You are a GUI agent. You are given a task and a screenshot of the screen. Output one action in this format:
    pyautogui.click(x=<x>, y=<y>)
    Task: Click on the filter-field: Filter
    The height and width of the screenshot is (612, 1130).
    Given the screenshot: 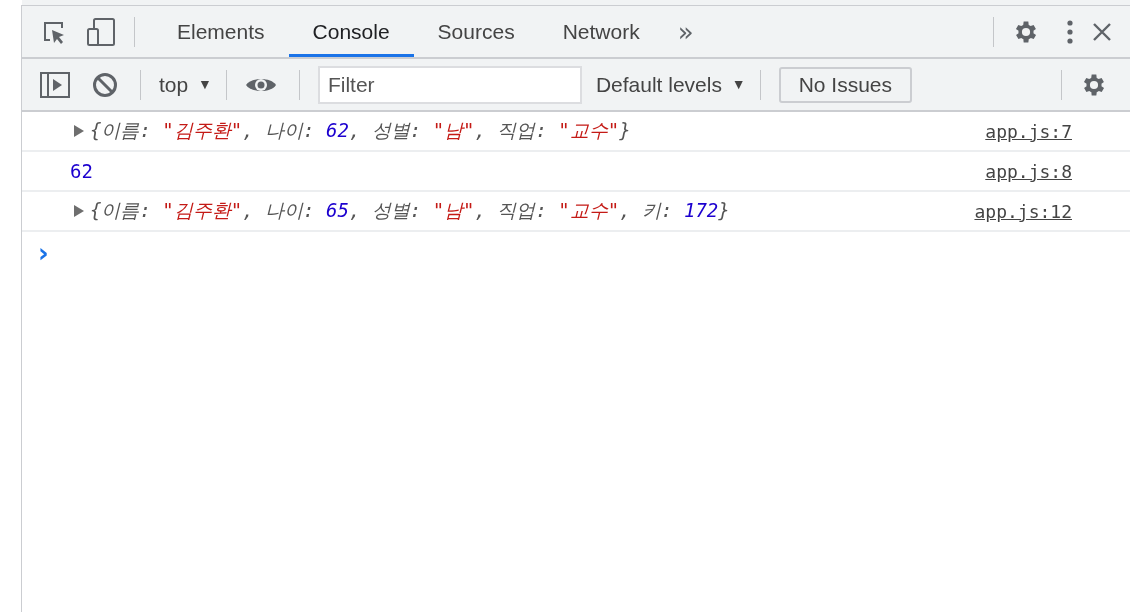 What is the action you would take?
    pyautogui.click(x=449, y=84)
    